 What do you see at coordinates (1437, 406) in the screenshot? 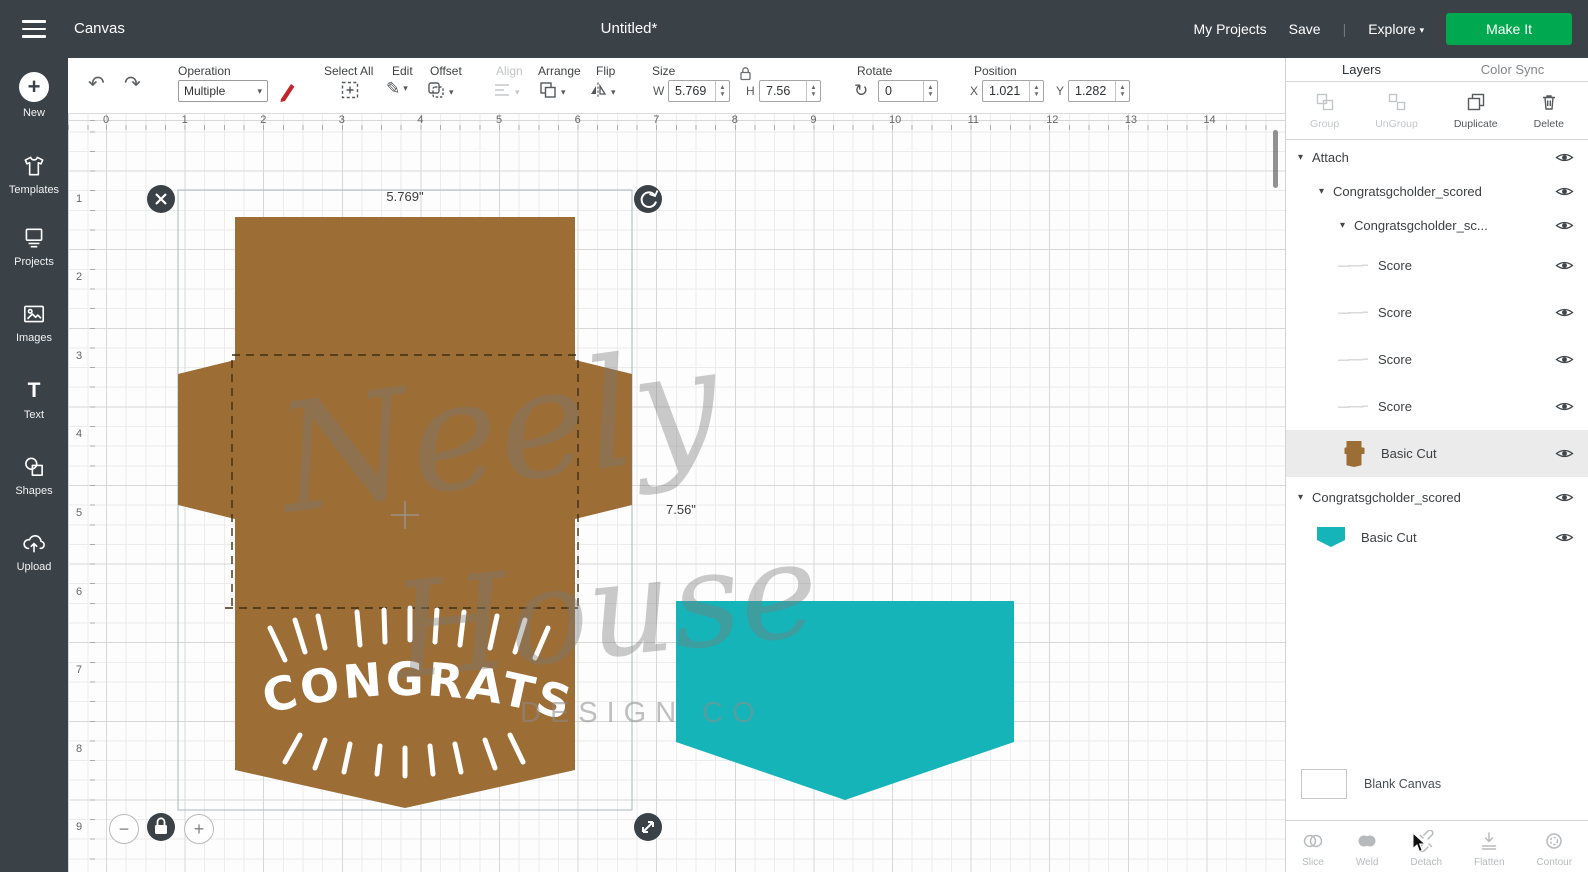
I see `layer-row-score-4: Score` at bounding box center [1437, 406].